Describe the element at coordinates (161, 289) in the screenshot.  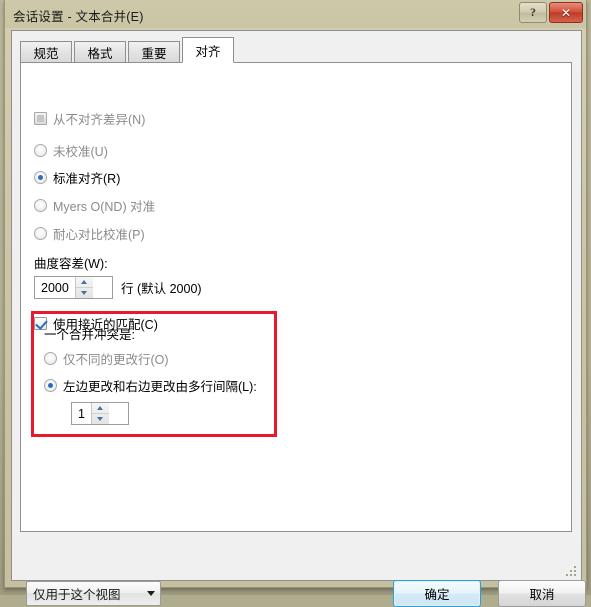
I see `tolerance-suffix-label: 行 (默认 2000)` at that location.